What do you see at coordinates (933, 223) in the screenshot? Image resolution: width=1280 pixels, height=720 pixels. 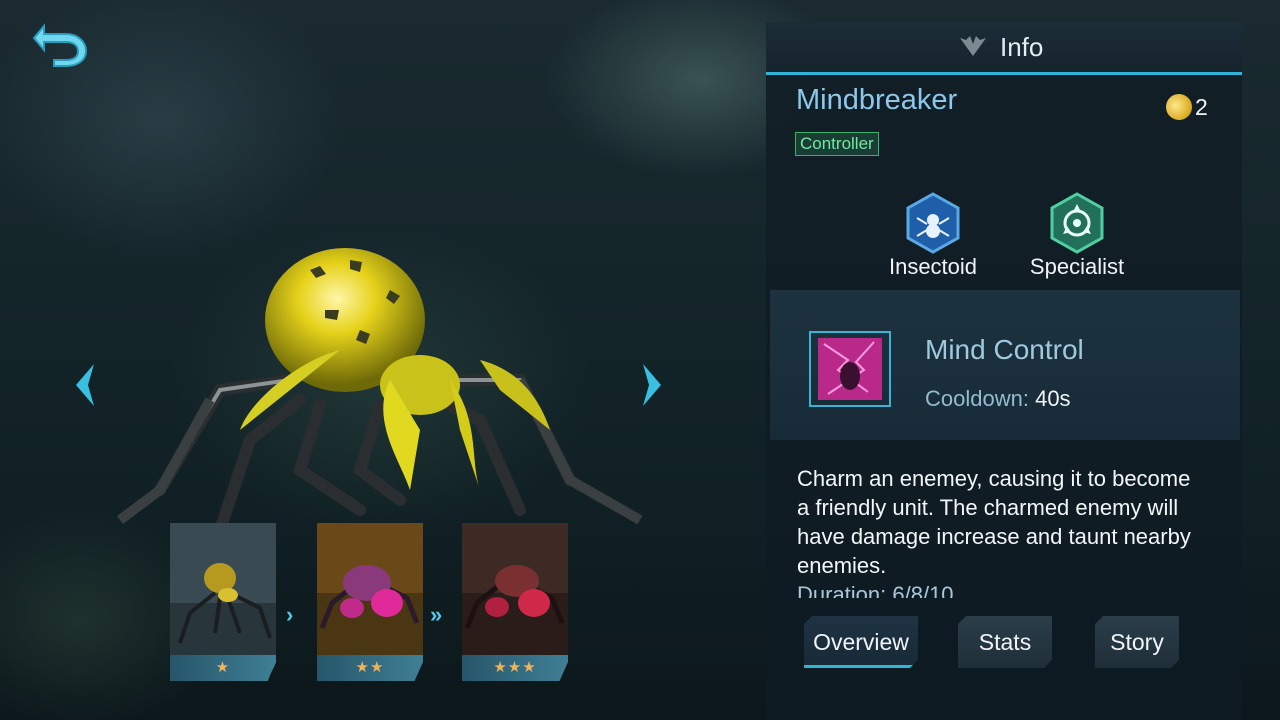 I see `spider-emblem-icon` at bounding box center [933, 223].